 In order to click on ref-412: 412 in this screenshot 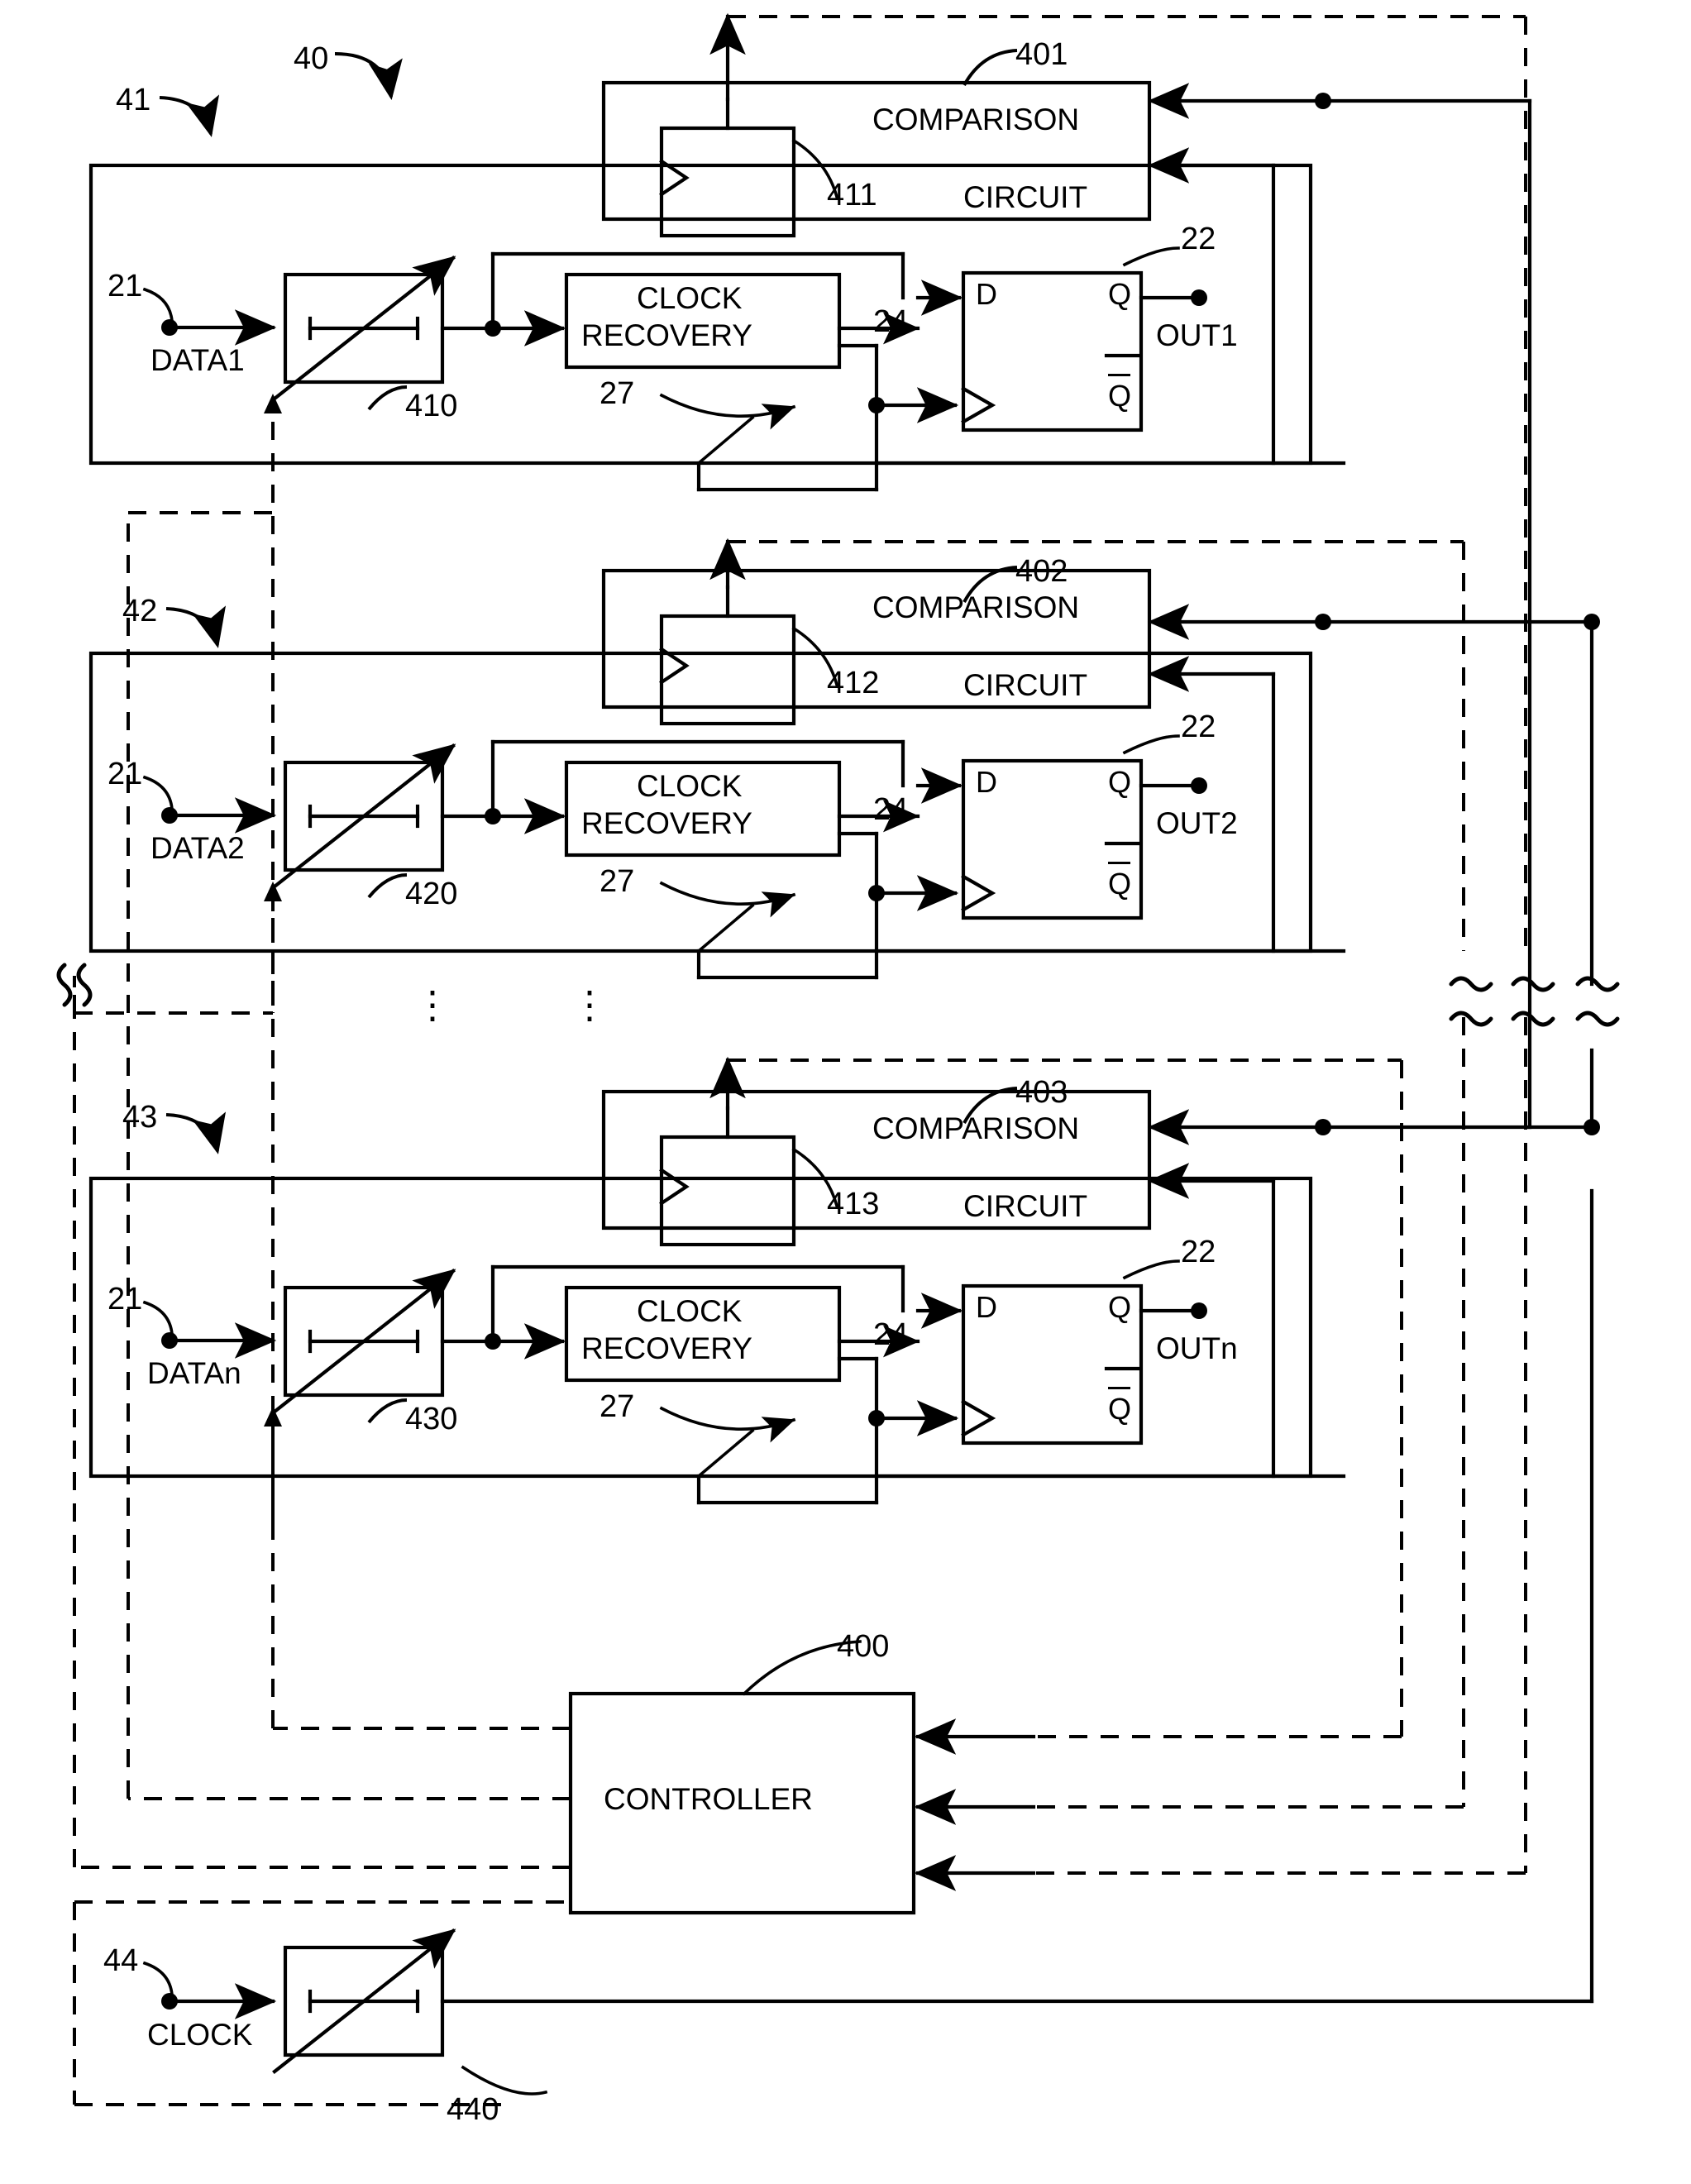, I will do `click(853, 683)`.